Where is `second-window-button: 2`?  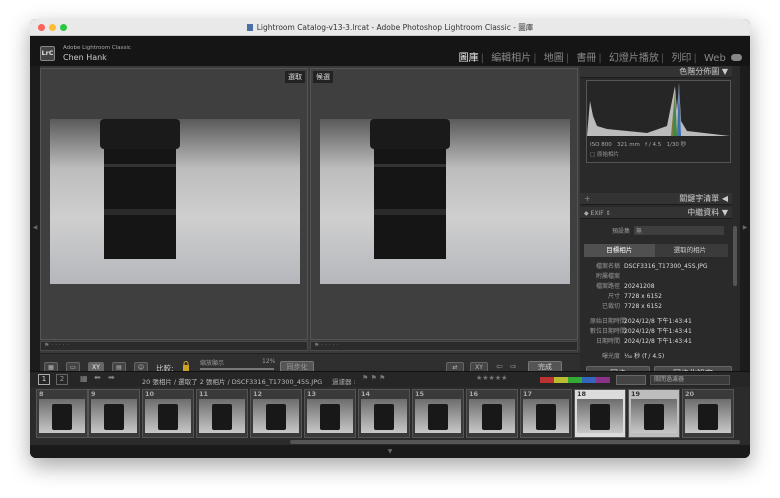
second-window-button: 2 is located at coordinates (62, 379).